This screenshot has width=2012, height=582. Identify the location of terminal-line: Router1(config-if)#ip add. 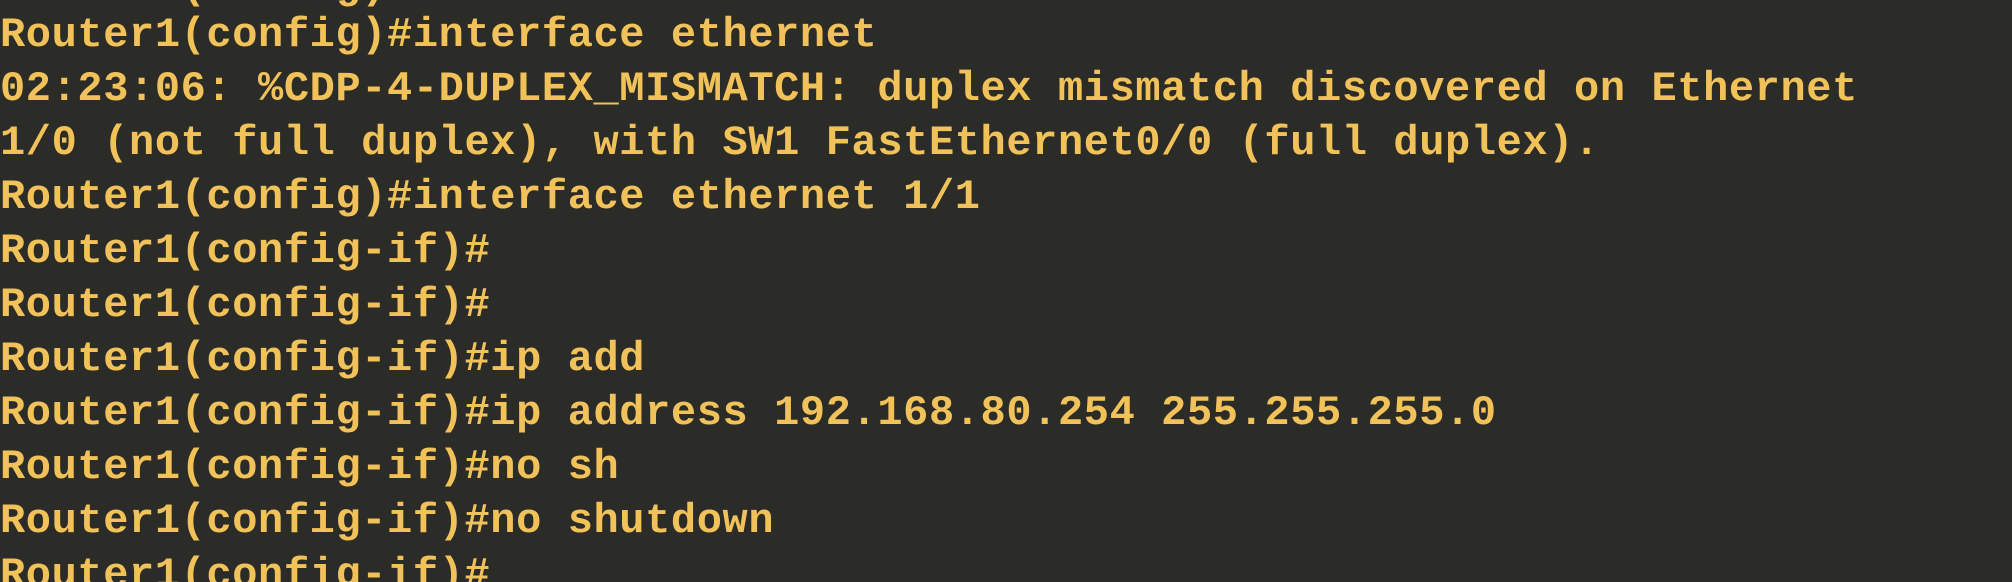
(323, 359).